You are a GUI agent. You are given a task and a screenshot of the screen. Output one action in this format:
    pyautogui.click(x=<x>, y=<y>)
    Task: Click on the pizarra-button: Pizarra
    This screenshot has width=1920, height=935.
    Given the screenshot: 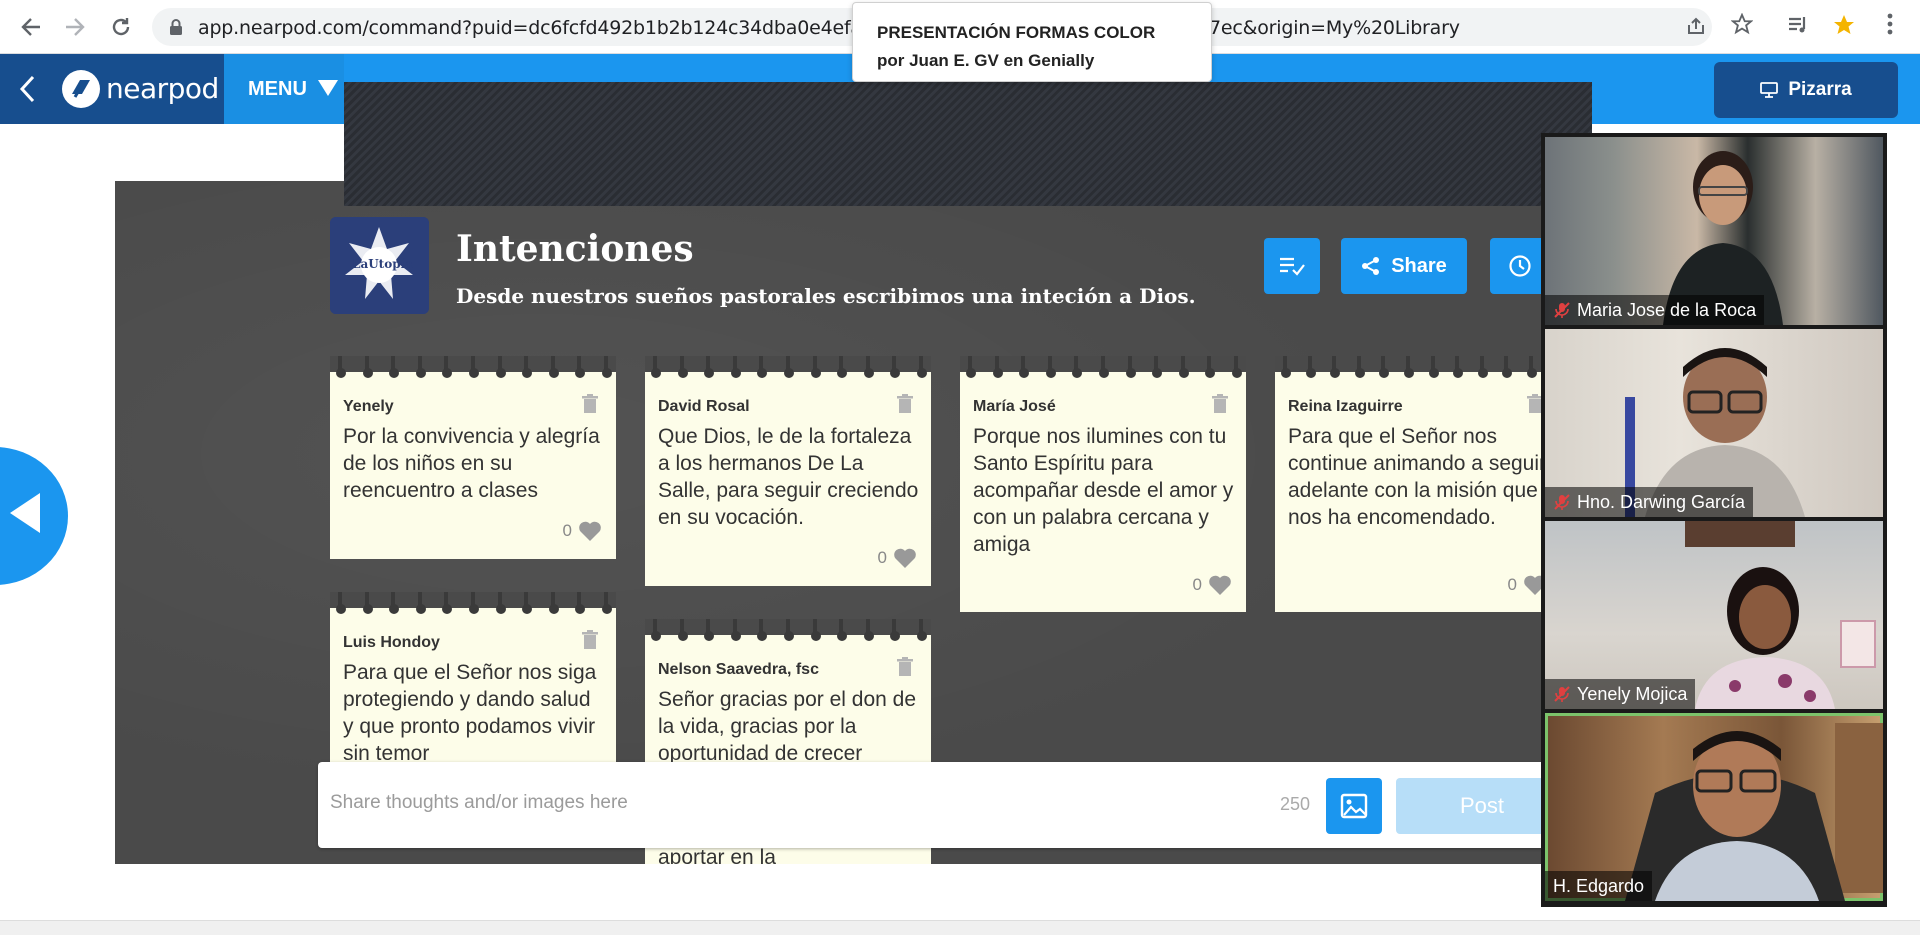 What is the action you would take?
    pyautogui.click(x=1806, y=90)
    